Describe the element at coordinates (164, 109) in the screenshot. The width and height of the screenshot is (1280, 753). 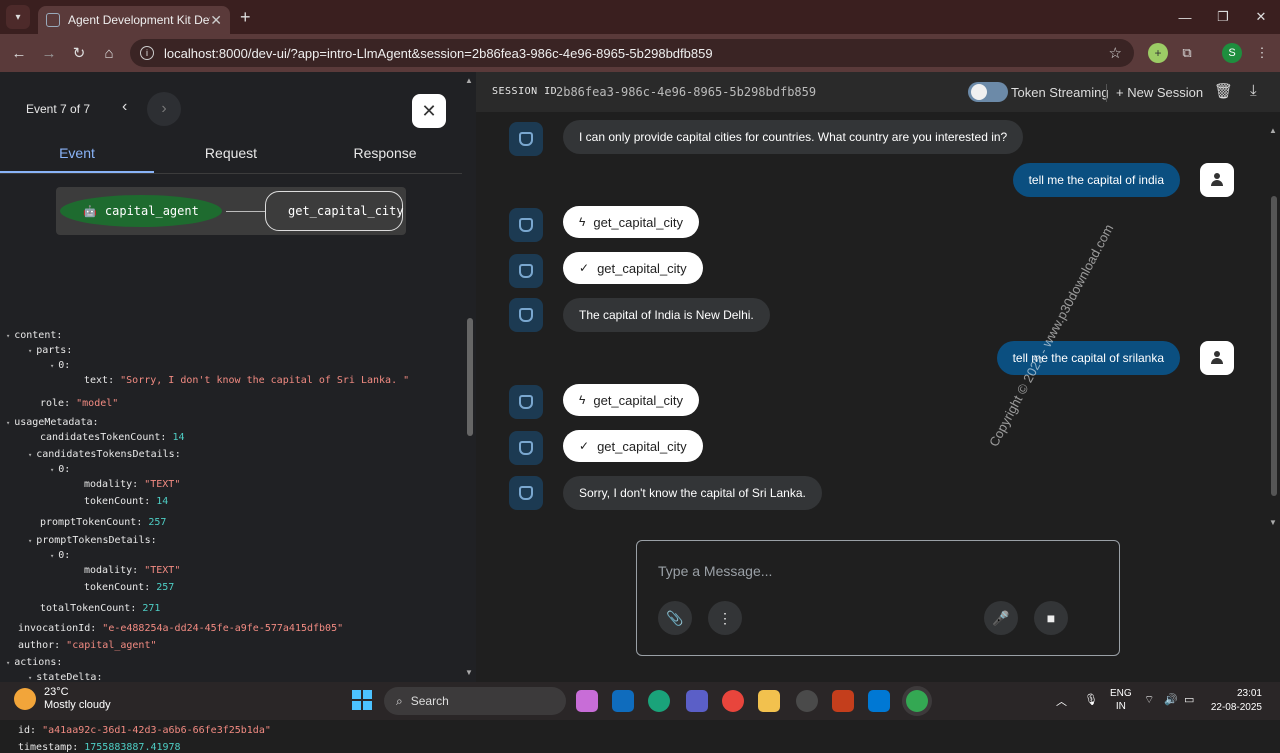
I see `next-event-icon: ›` at that location.